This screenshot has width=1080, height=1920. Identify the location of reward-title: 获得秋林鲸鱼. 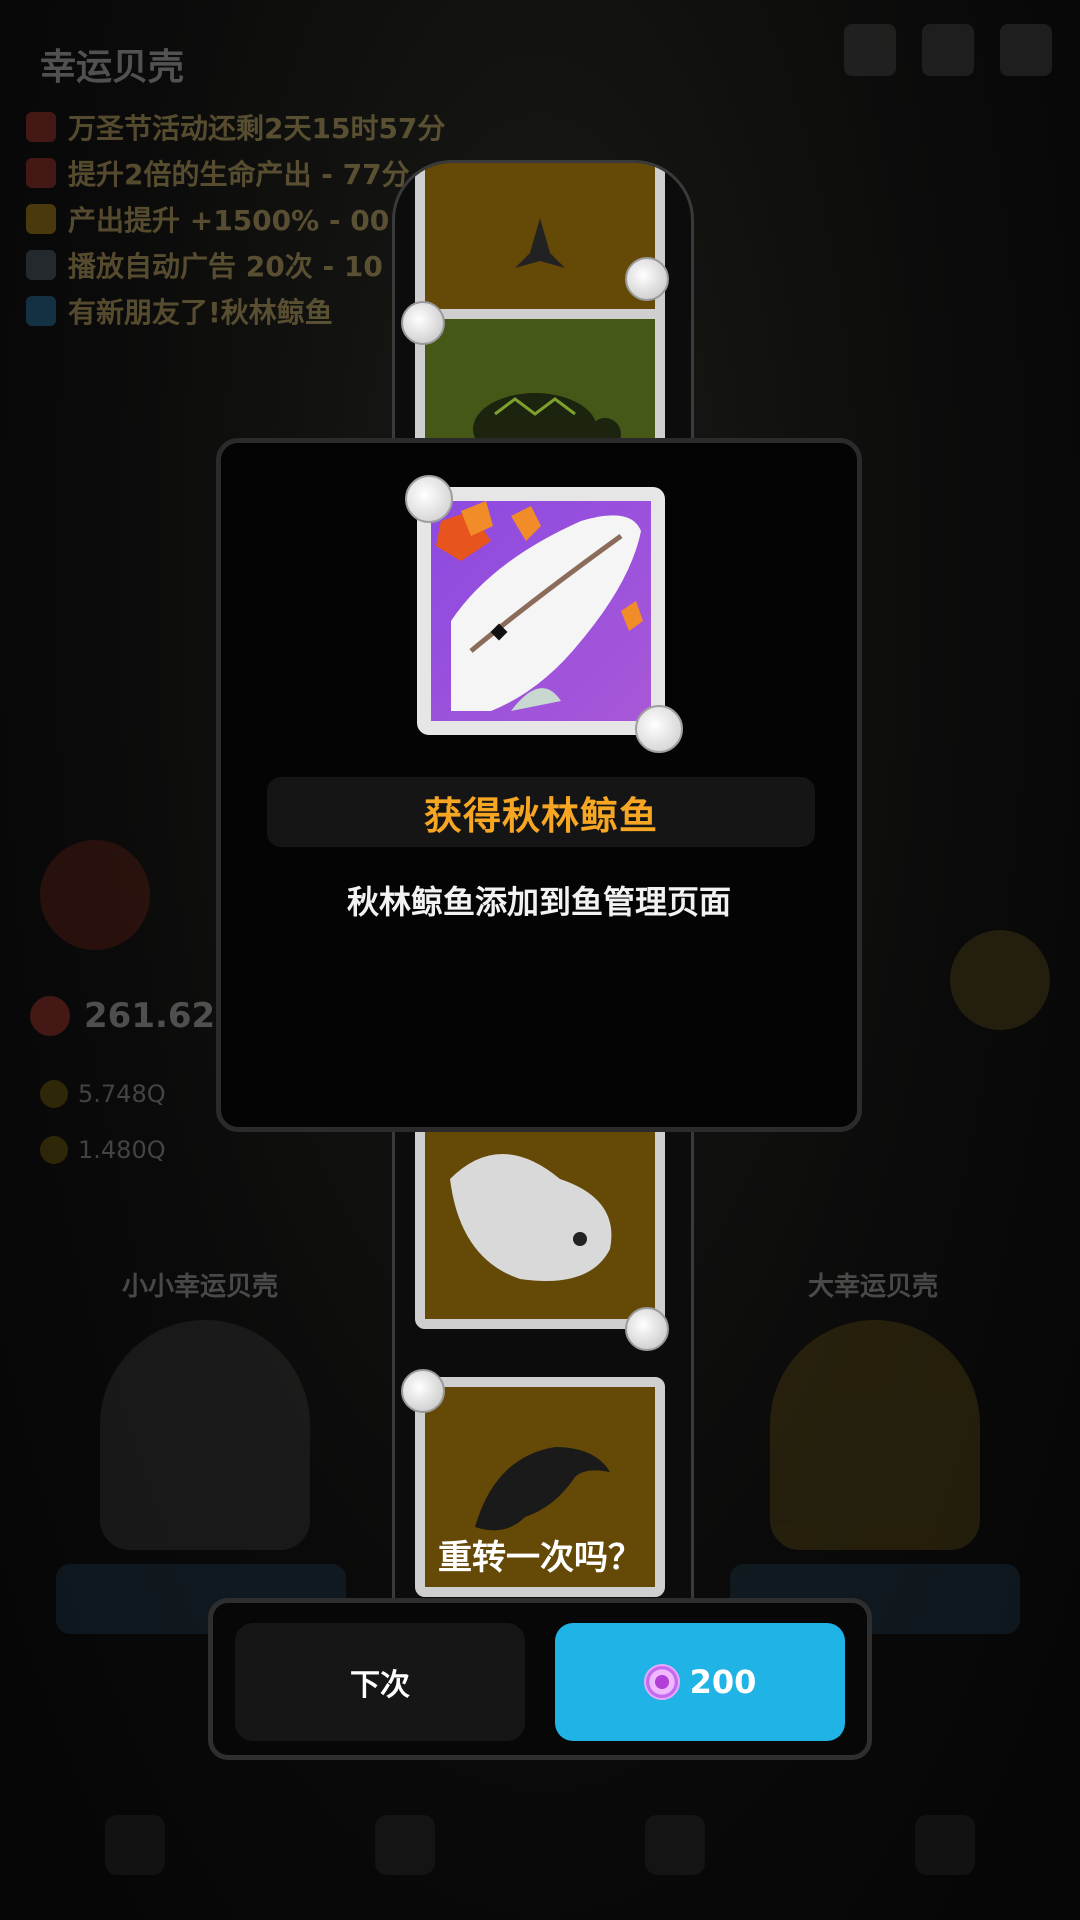
(540, 815).